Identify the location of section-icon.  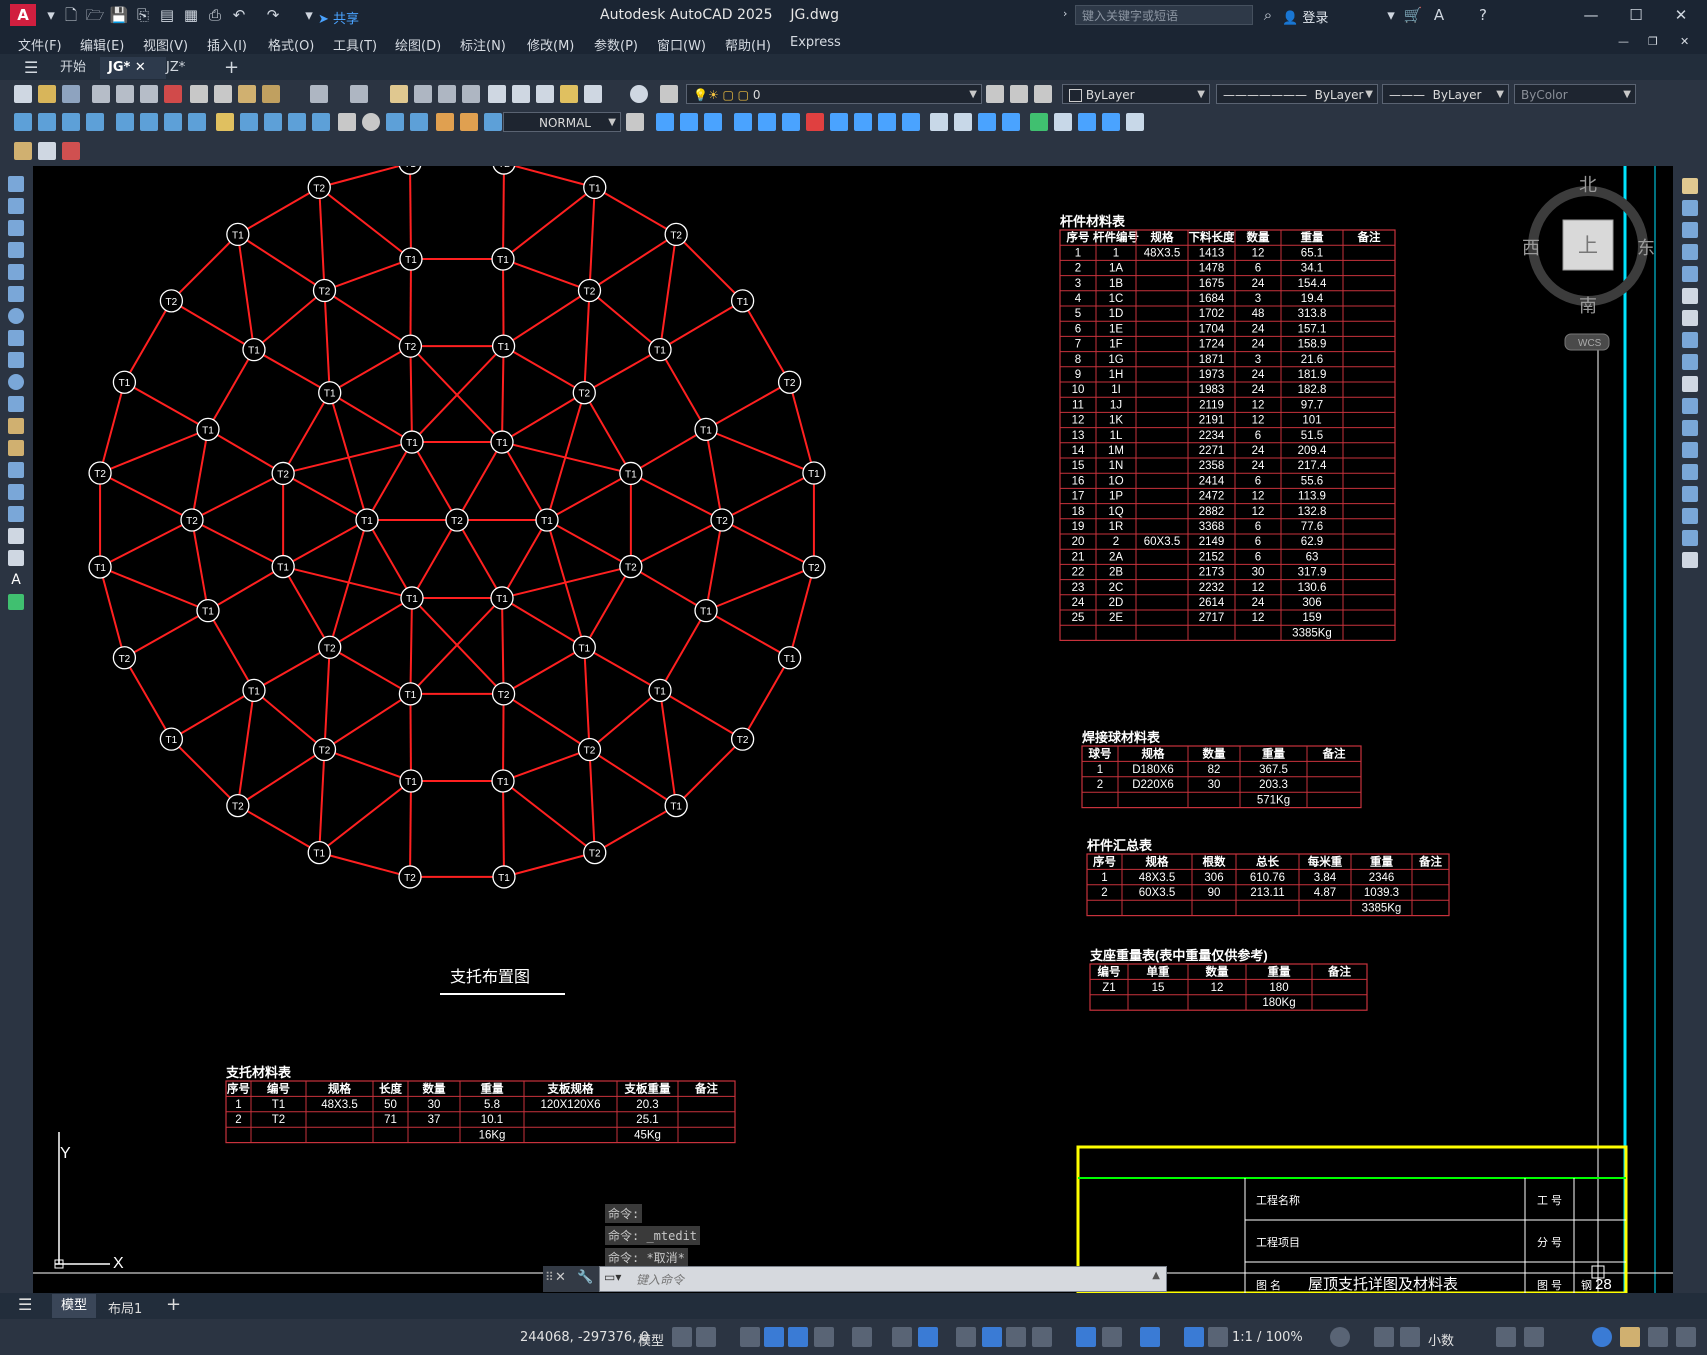
(987, 122).